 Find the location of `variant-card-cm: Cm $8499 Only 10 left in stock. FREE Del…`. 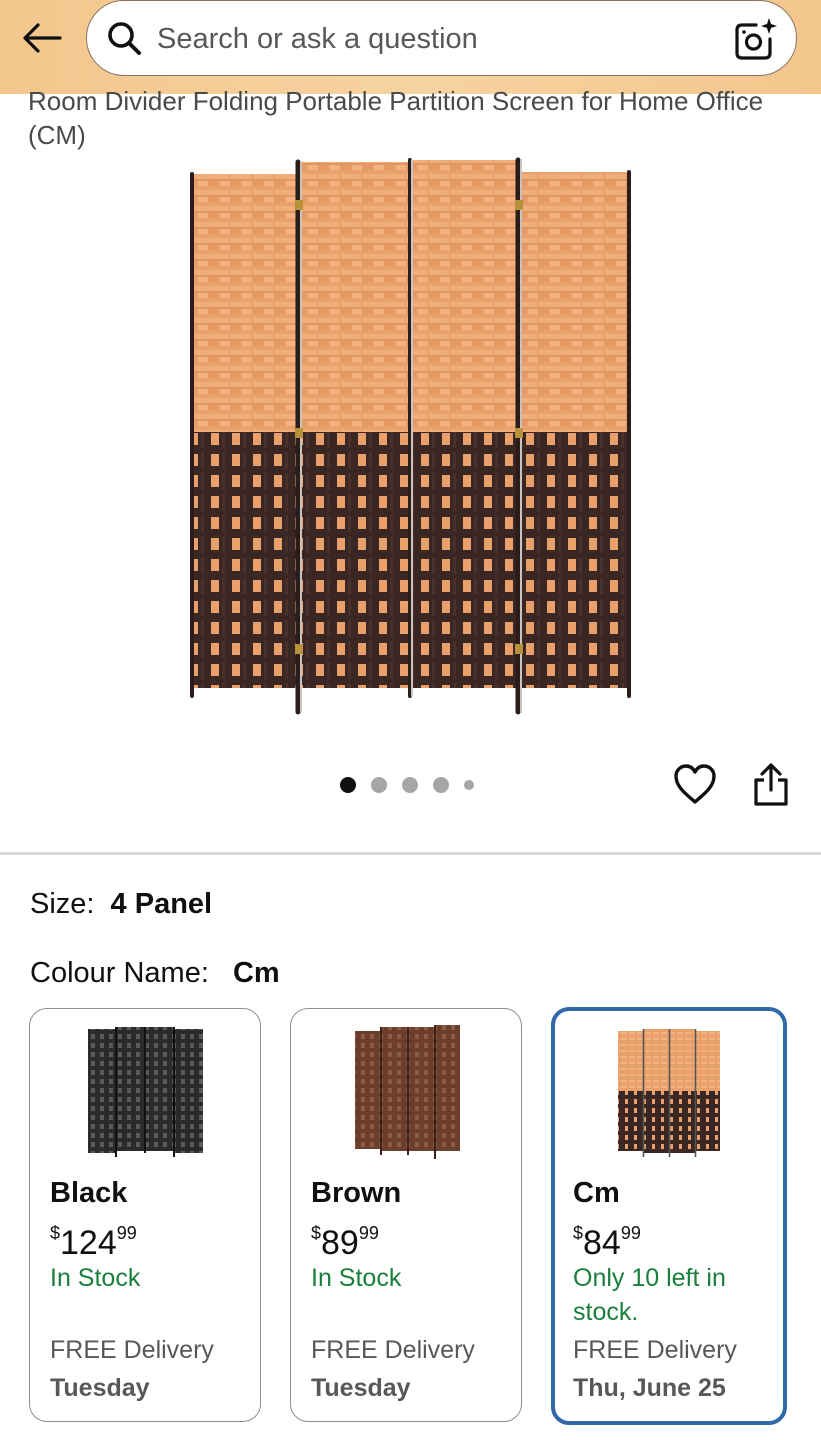

variant-card-cm: Cm $8499 Only 10 left in stock. FREE Del… is located at coordinates (669, 1216).